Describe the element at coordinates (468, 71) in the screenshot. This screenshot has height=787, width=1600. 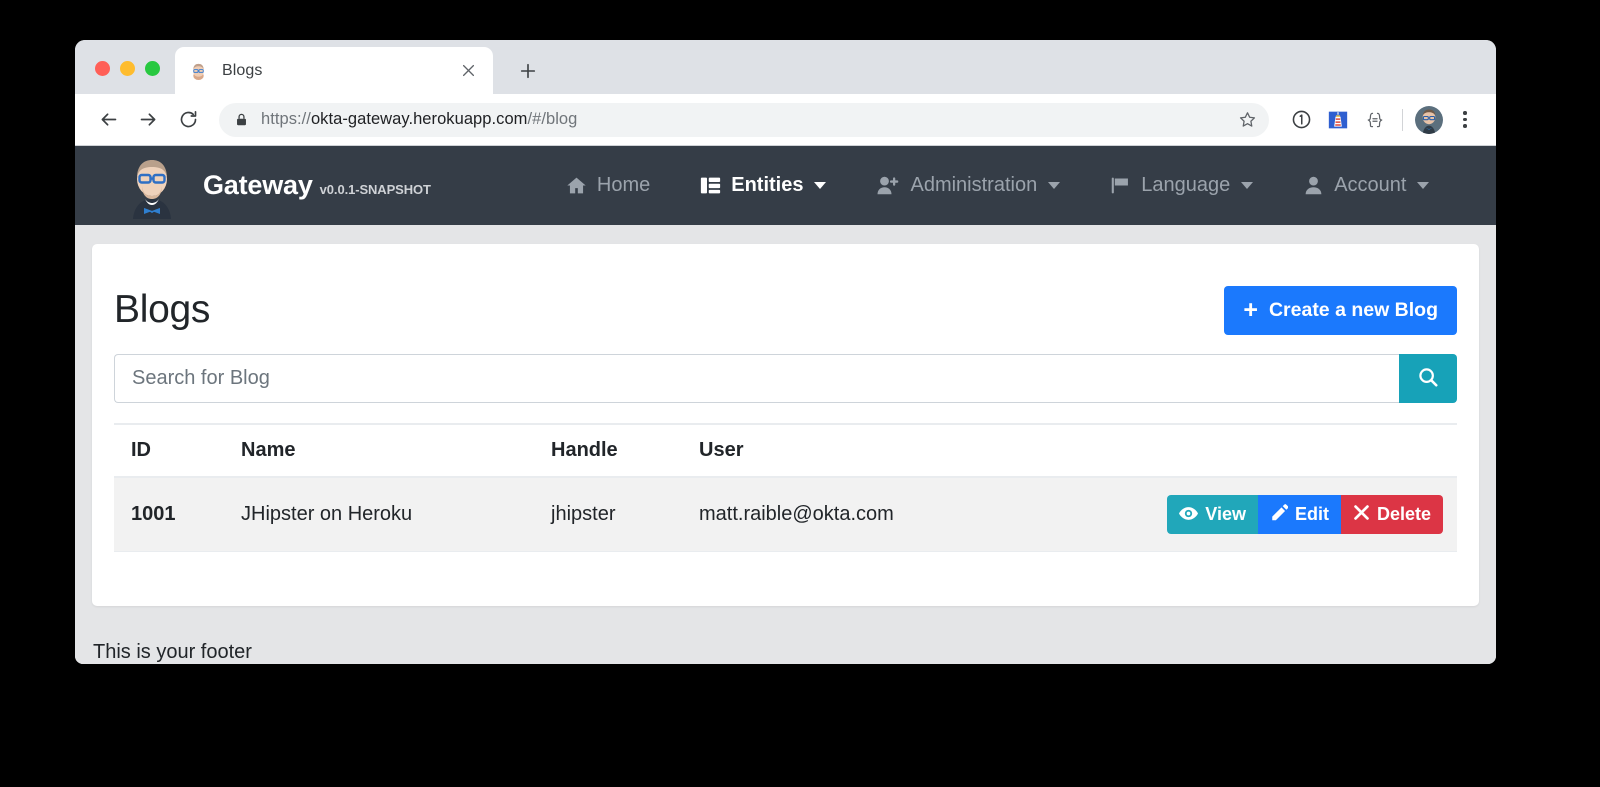
I see `close-icon` at that location.